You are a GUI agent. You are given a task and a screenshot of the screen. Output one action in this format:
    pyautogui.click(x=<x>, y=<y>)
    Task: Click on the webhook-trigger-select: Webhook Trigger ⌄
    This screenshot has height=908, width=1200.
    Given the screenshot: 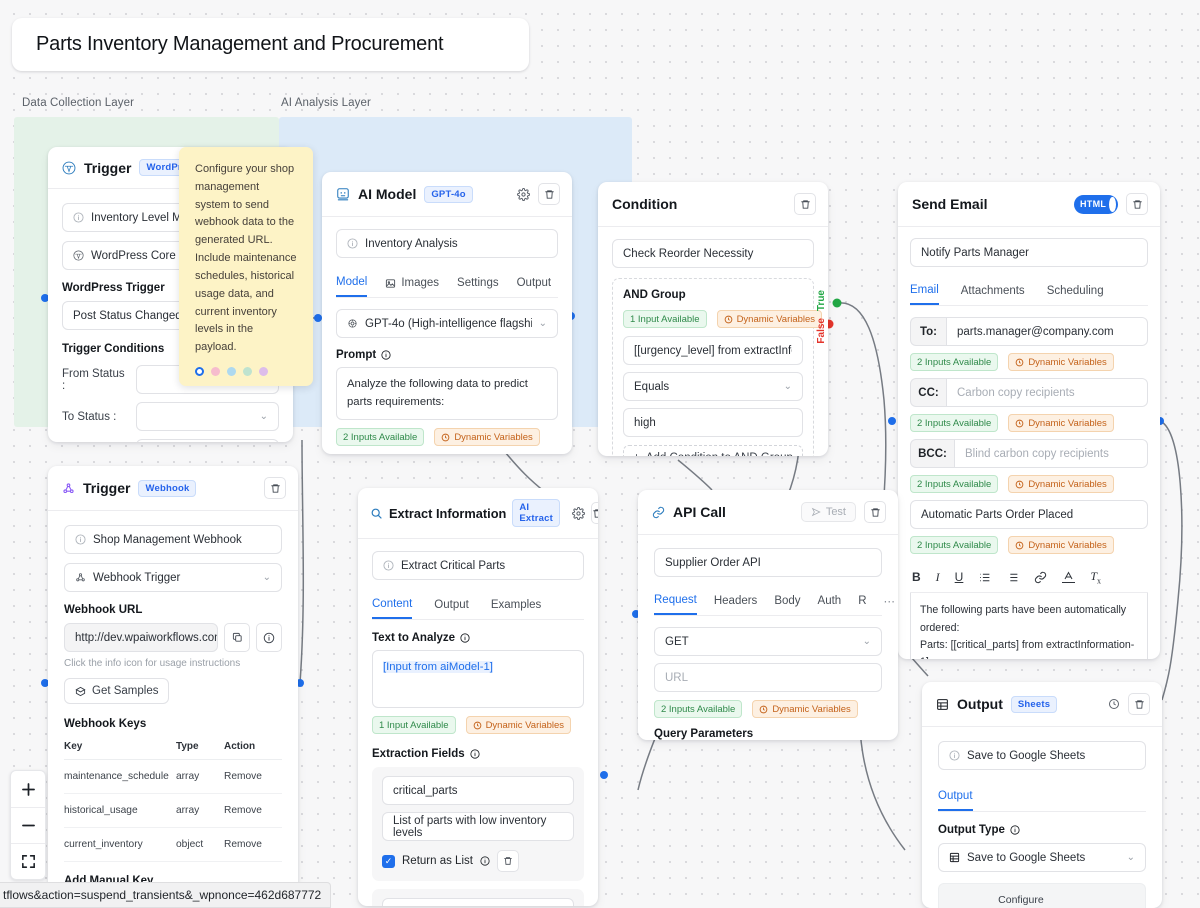 What is the action you would take?
    pyautogui.click(x=173, y=577)
    